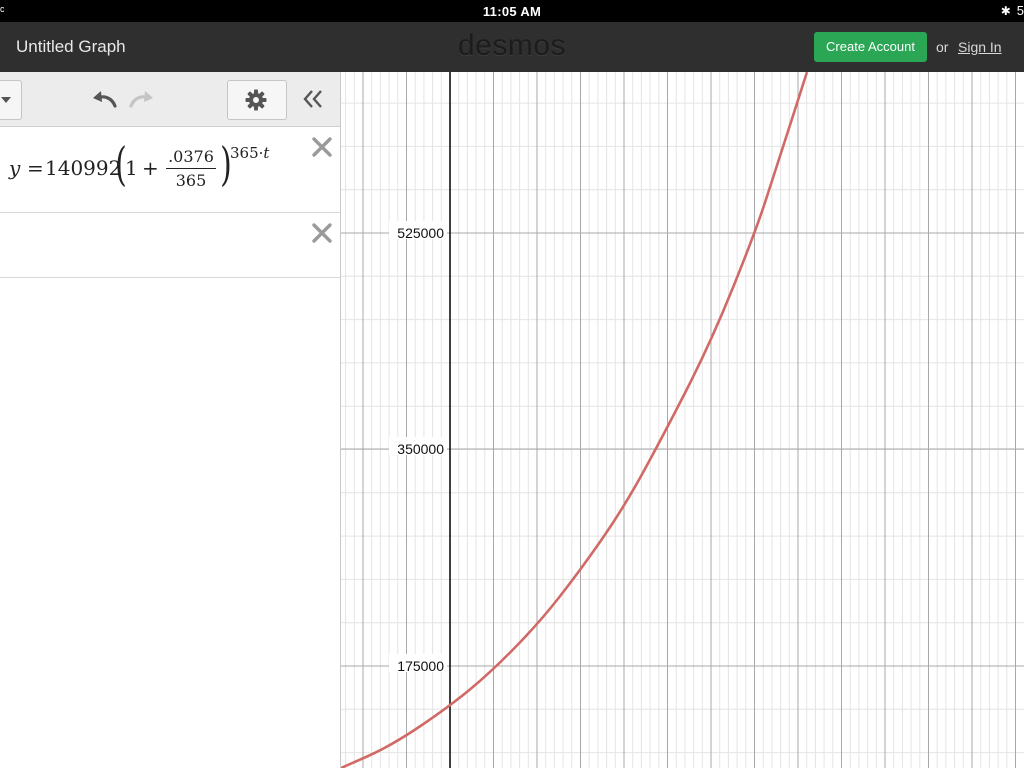  Describe the element at coordinates (244, 153) in the screenshot. I see `math-exponent-number: 365` at that location.